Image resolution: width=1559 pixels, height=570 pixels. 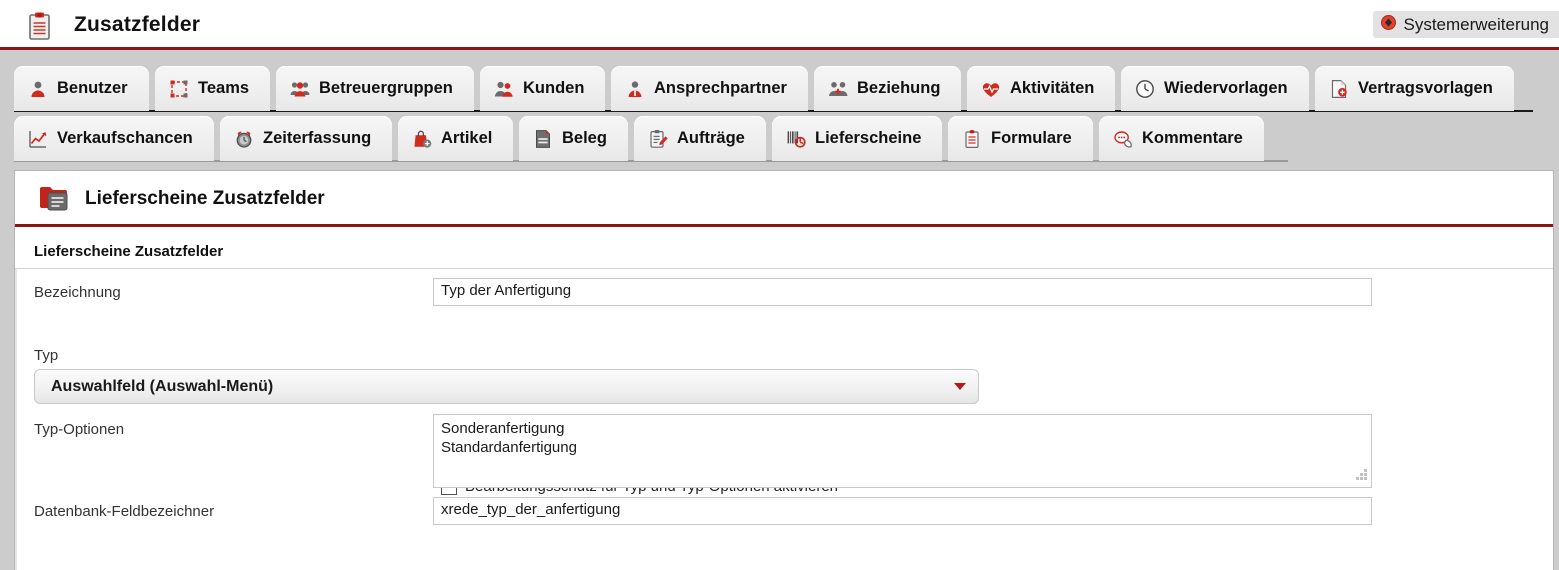 What do you see at coordinates (467, 138) in the screenshot?
I see `tab-label: Artikel` at bounding box center [467, 138].